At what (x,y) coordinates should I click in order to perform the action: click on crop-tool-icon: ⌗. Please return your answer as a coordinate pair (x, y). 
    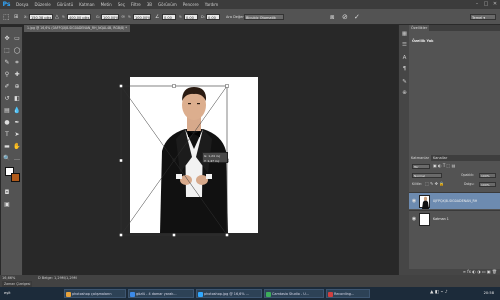
    Looking at the image, I should click on (17, 63).